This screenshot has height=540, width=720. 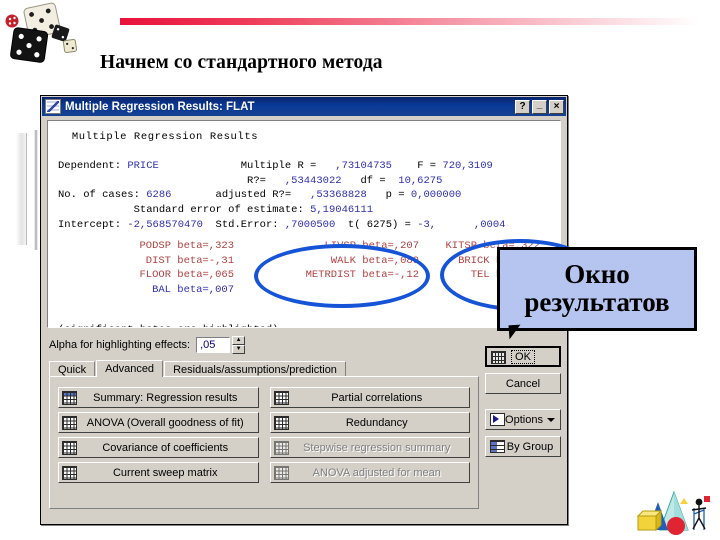 What do you see at coordinates (313, 180) in the screenshot?
I see `r-squared-value: ,53443022` at bounding box center [313, 180].